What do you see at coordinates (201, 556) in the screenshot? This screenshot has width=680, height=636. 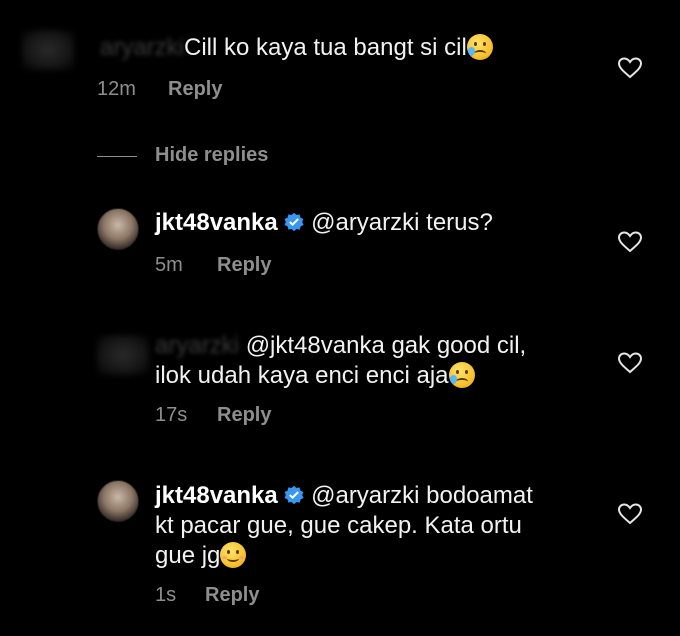 I see `comment-text-line3: gue jg` at bounding box center [201, 556].